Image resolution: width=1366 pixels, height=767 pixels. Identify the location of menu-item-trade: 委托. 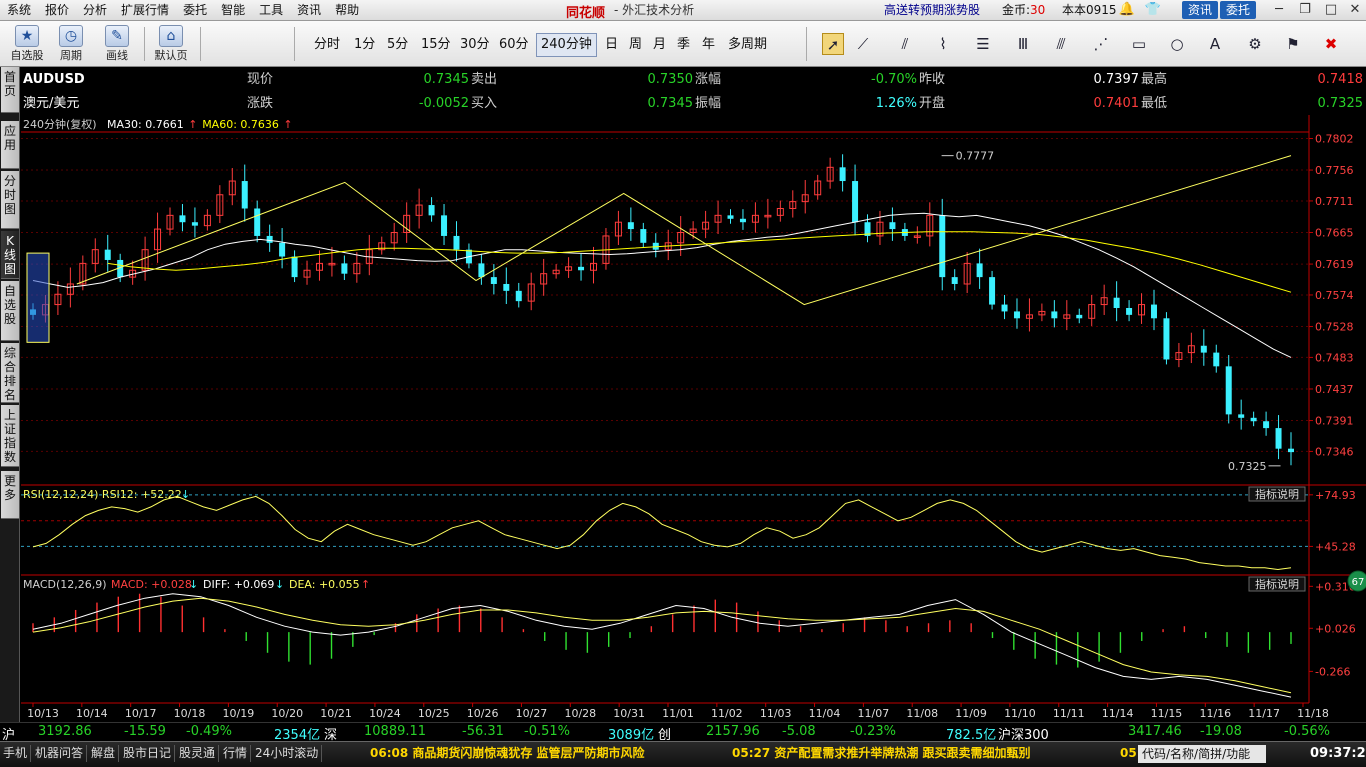
(195, 10).